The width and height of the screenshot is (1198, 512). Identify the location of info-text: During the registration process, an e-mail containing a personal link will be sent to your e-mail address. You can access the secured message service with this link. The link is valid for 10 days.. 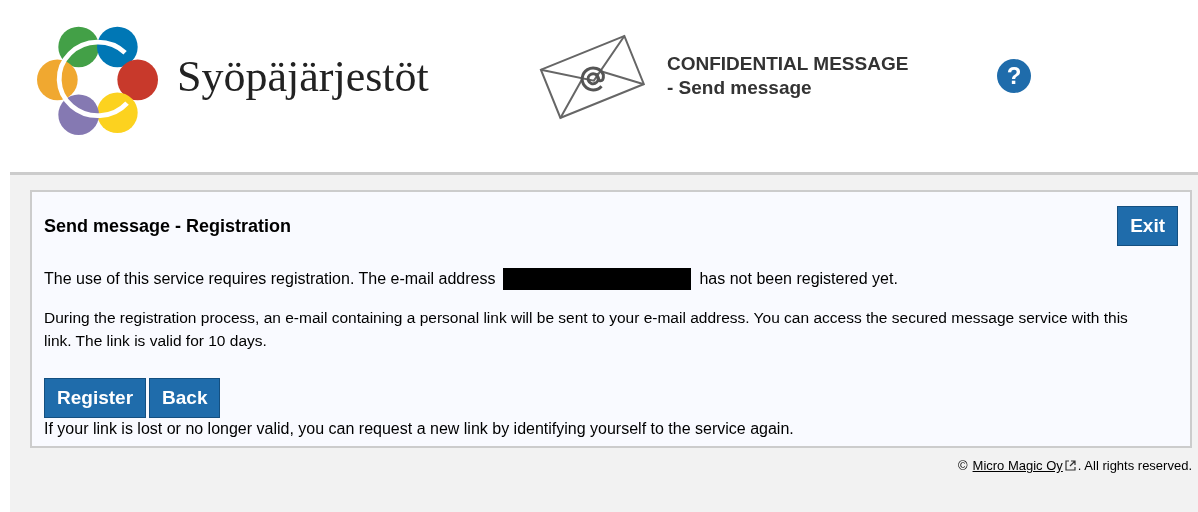
(586, 329).